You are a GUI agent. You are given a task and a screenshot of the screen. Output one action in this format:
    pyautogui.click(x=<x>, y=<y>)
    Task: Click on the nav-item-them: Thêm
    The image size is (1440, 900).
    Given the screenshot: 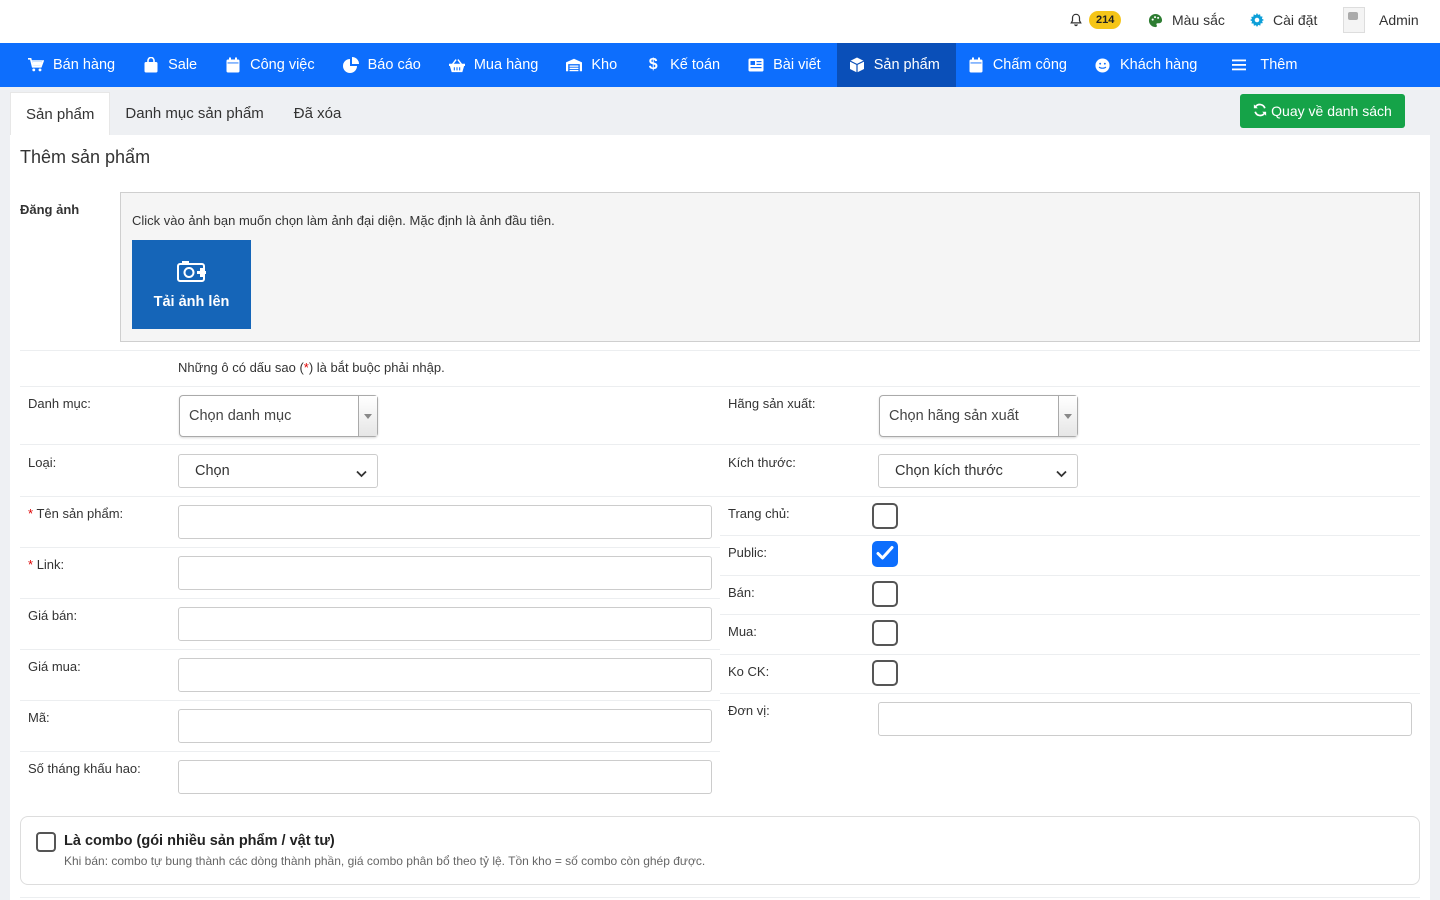 What is the action you would take?
    pyautogui.click(x=1263, y=65)
    